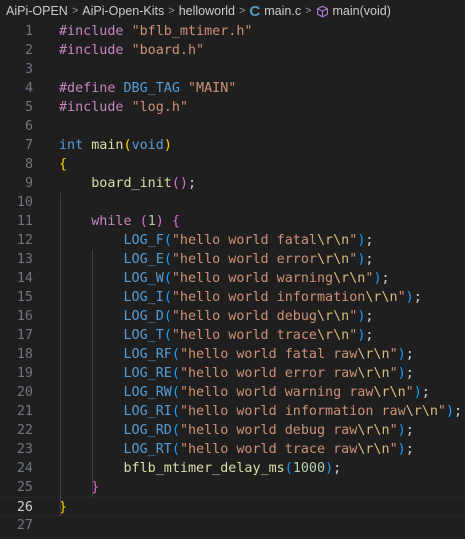 Image resolution: width=465 pixels, height=539 pixels. What do you see at coordinates (143, 240) in the screenshot?
I see `code-token: LOG_F` at bounding box center [143, 240].